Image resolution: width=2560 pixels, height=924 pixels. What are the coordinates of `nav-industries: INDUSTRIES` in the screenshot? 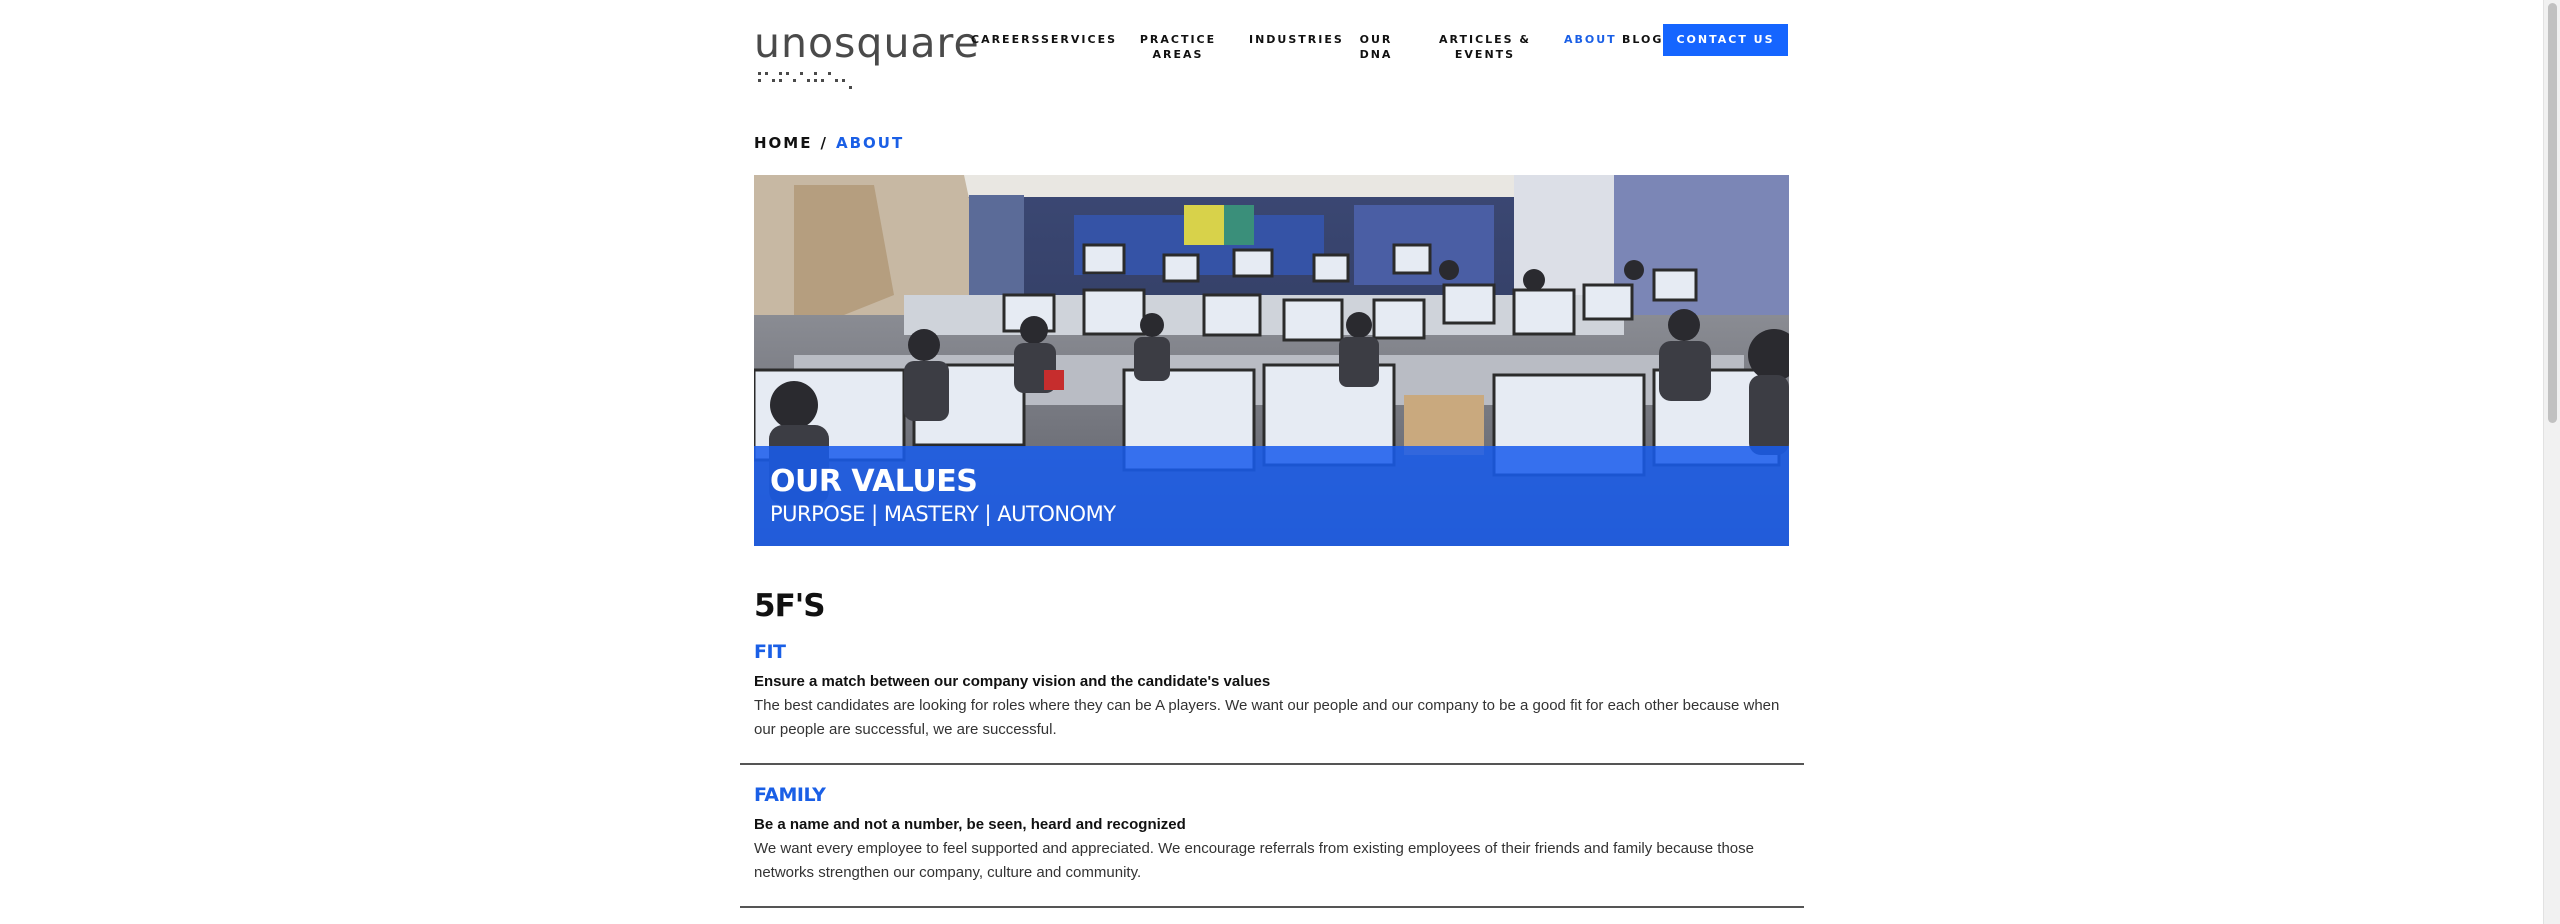 It's located at (1295, 39).